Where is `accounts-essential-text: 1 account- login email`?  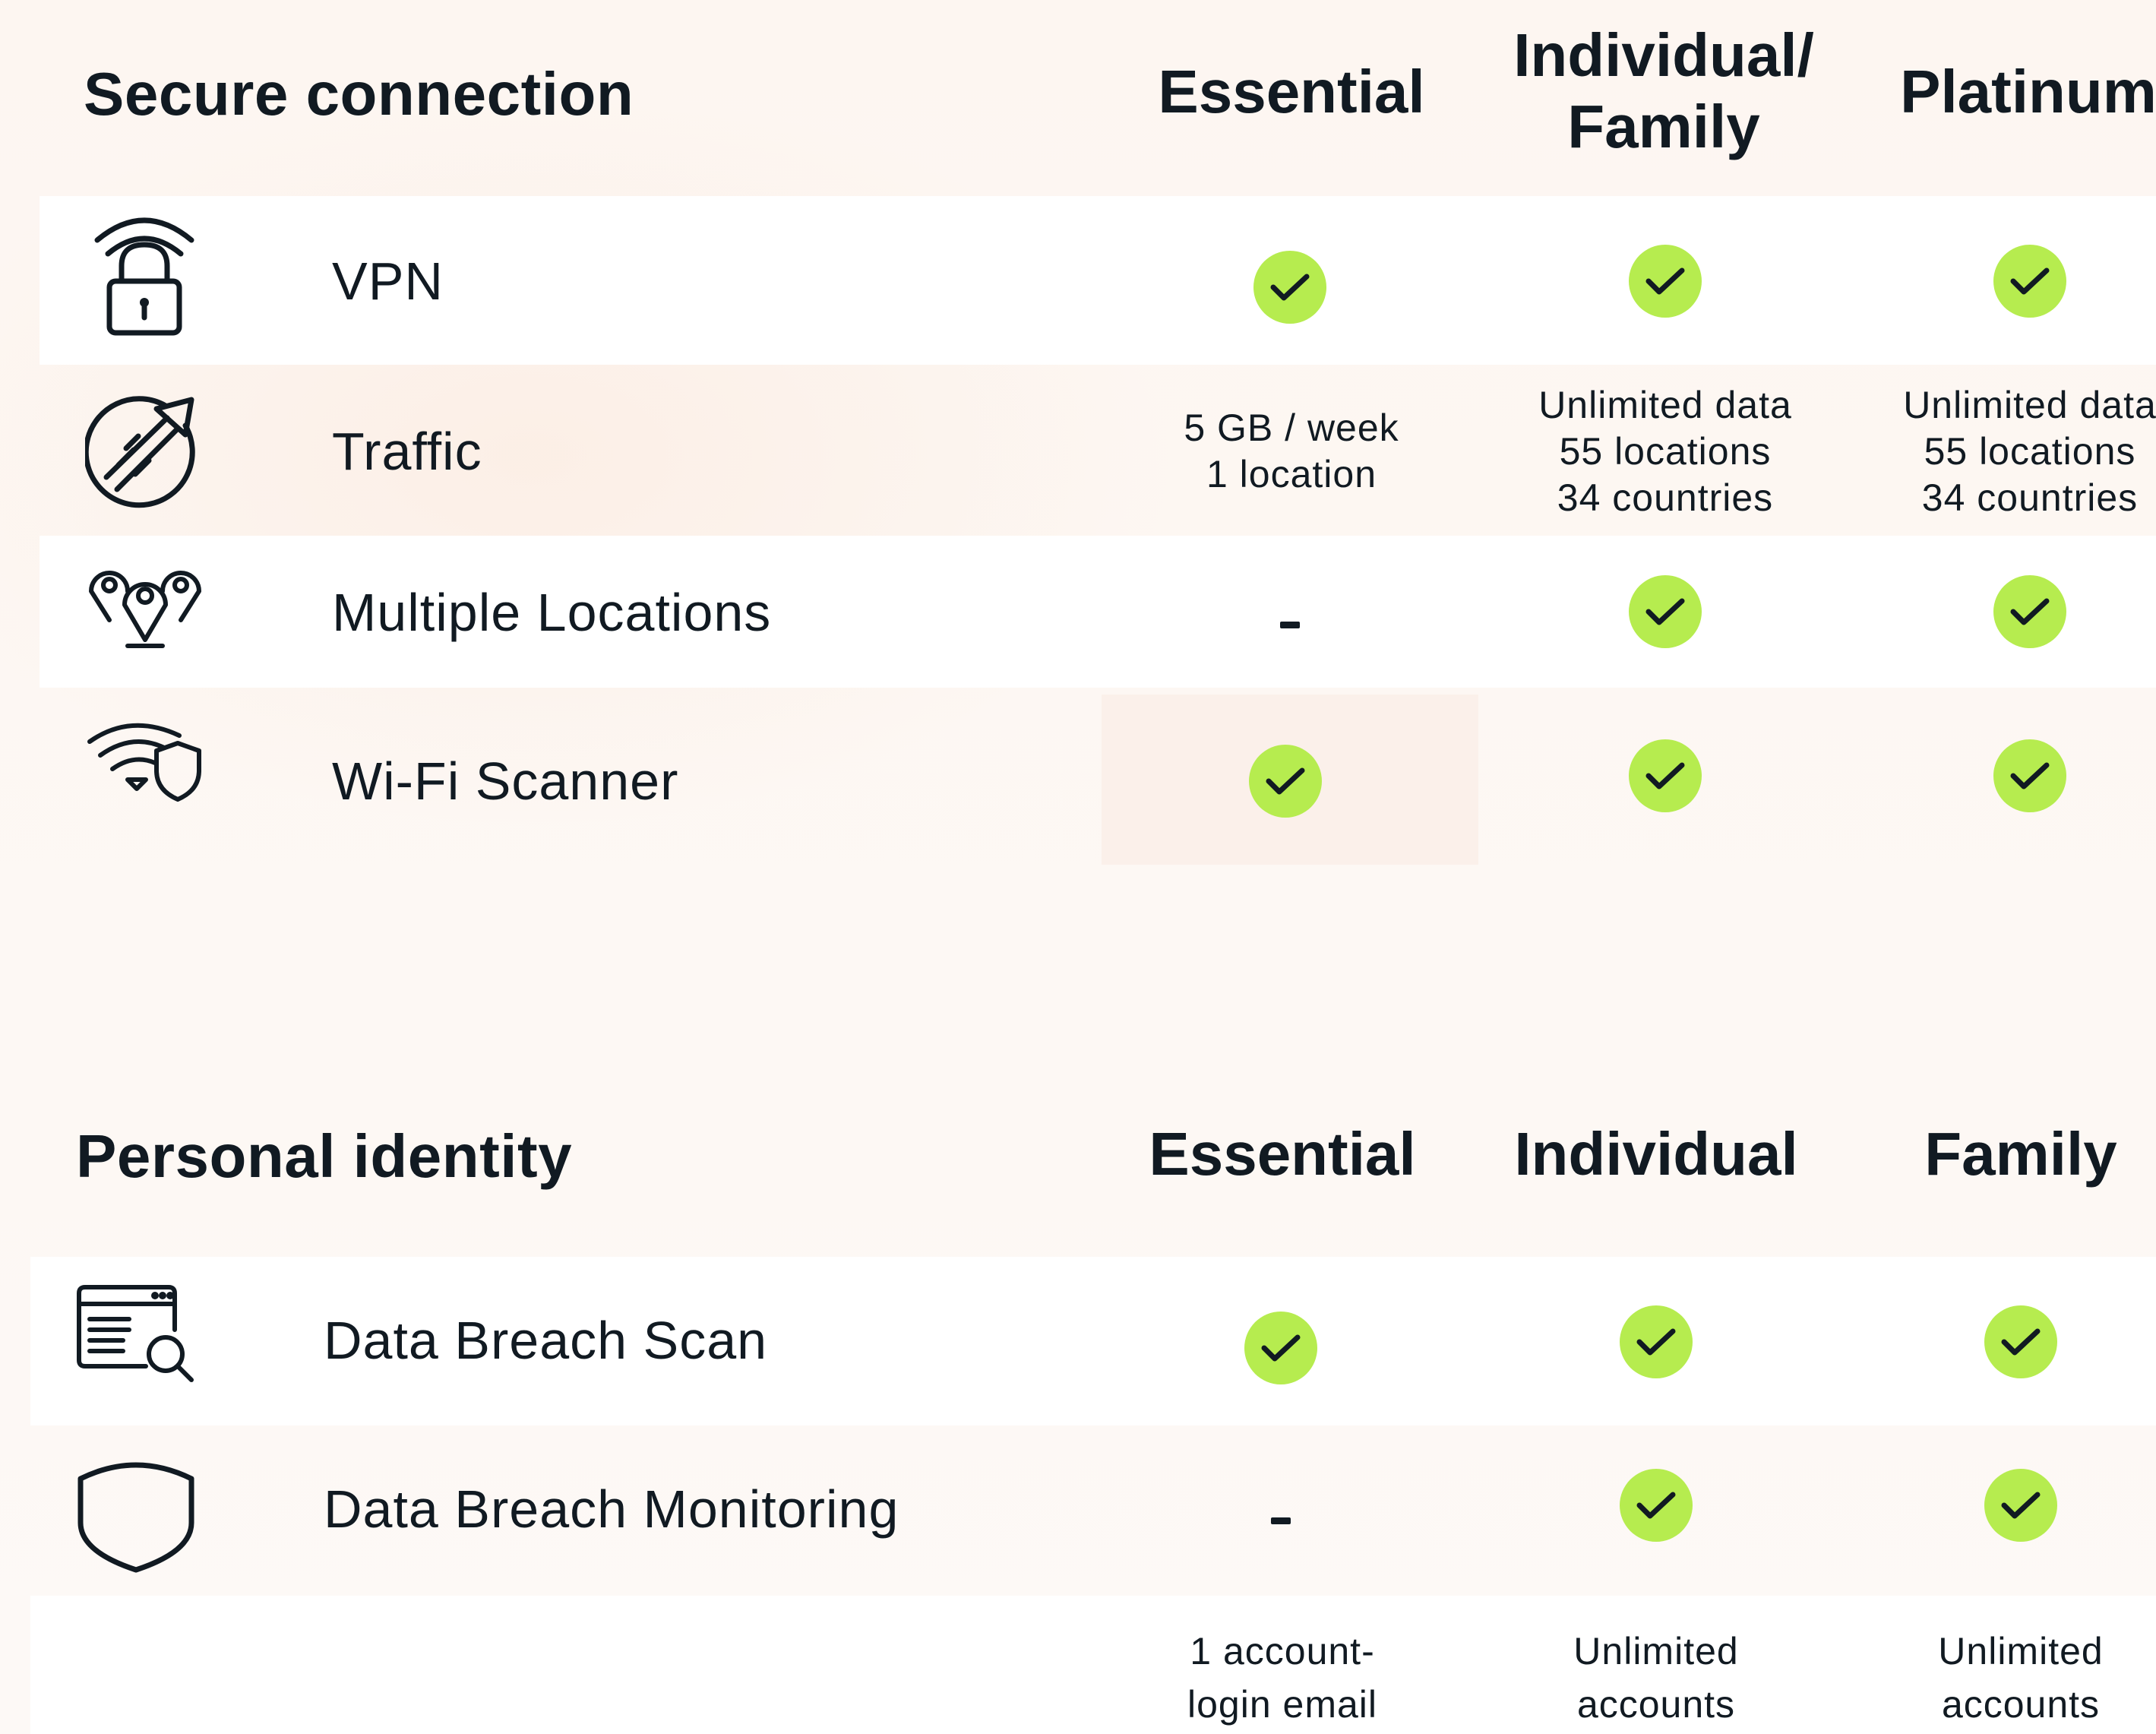
accounts-essential-text: 1 account- login email is located at coordinates (1282, 1678).